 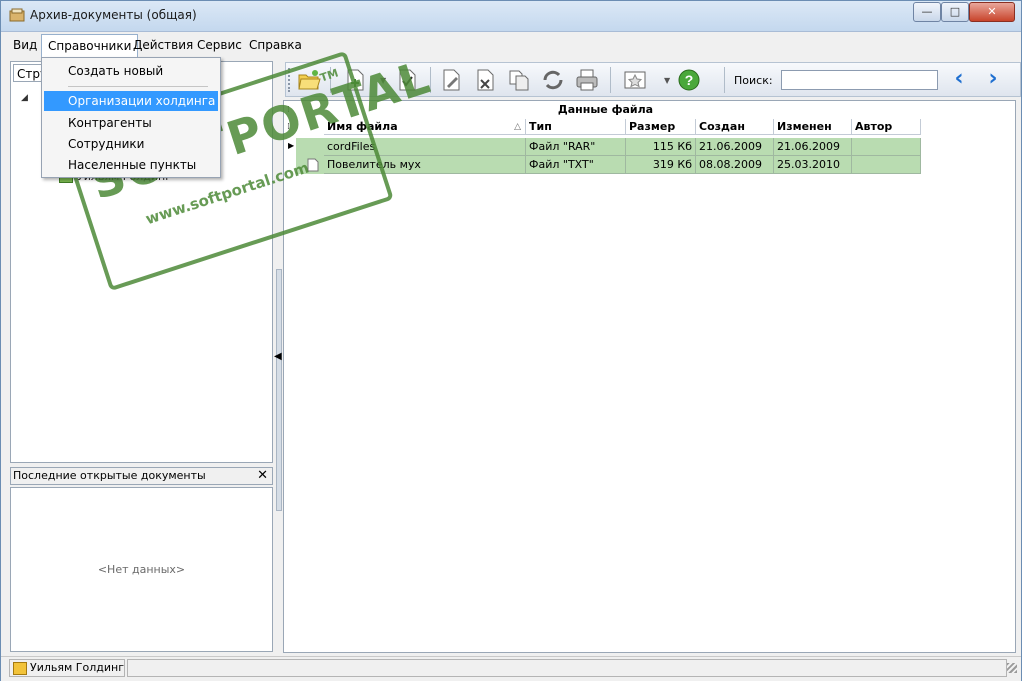 I want to click on cell-created: 21.06.2009, so click(x=735, y=147).